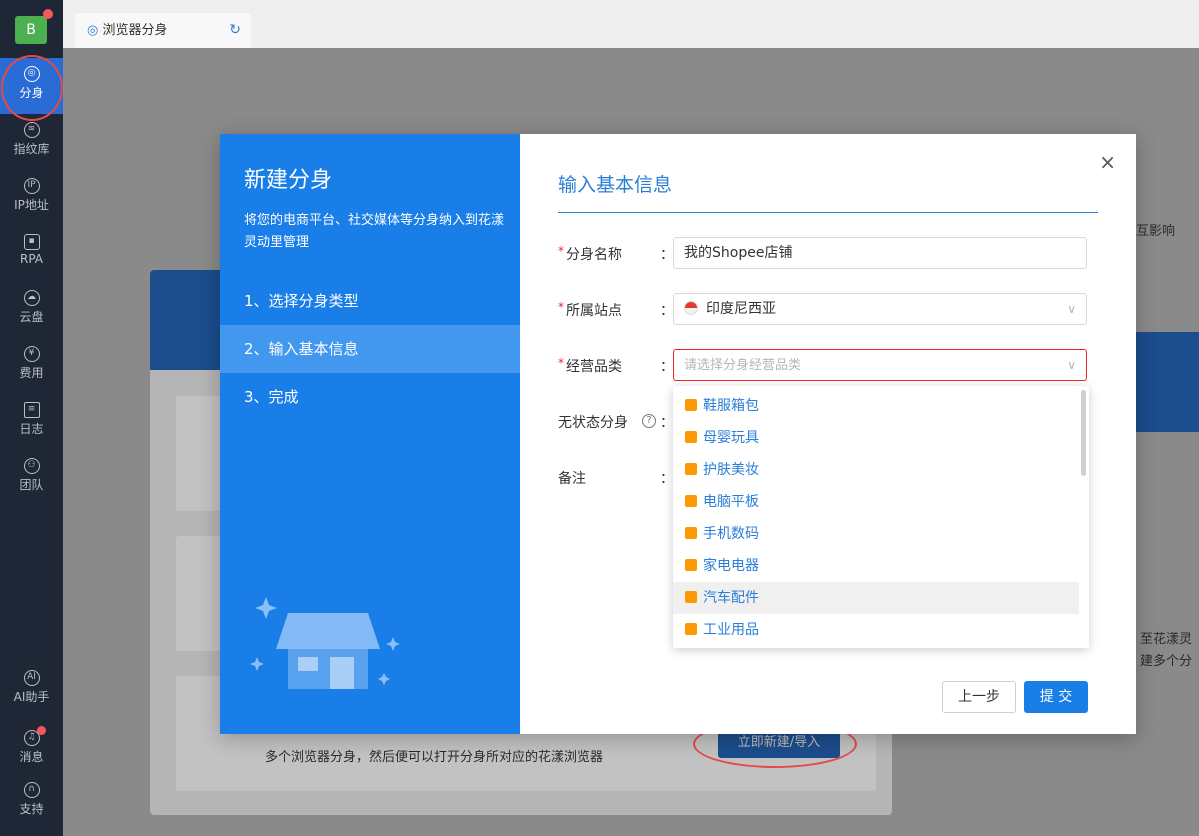 This screenshot has width=1199, height=836. What do you see at coordinates (31, 366) in the screenshot?
I see `sidebar-item-billing: ¥ 费用` at bounding box center [31, 366].